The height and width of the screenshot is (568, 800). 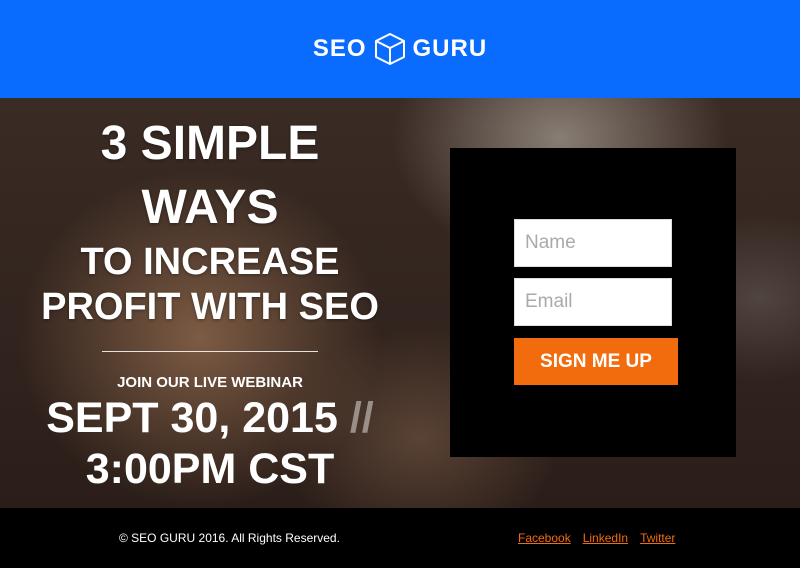 What do you see at coordinates (544, 538) in the screenshot?
I see `facebook-link: Facebook` at bounding box center [544, 538].